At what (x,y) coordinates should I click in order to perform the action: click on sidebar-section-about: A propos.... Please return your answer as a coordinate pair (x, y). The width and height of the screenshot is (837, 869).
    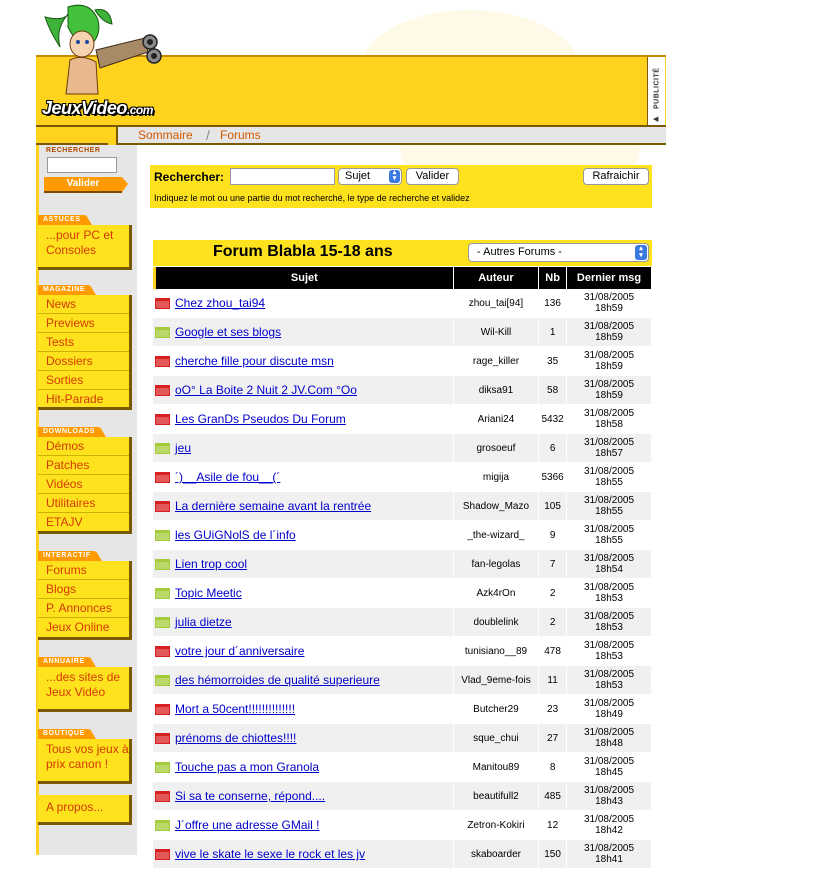
    Looking at the image, I should click on (85, 810).